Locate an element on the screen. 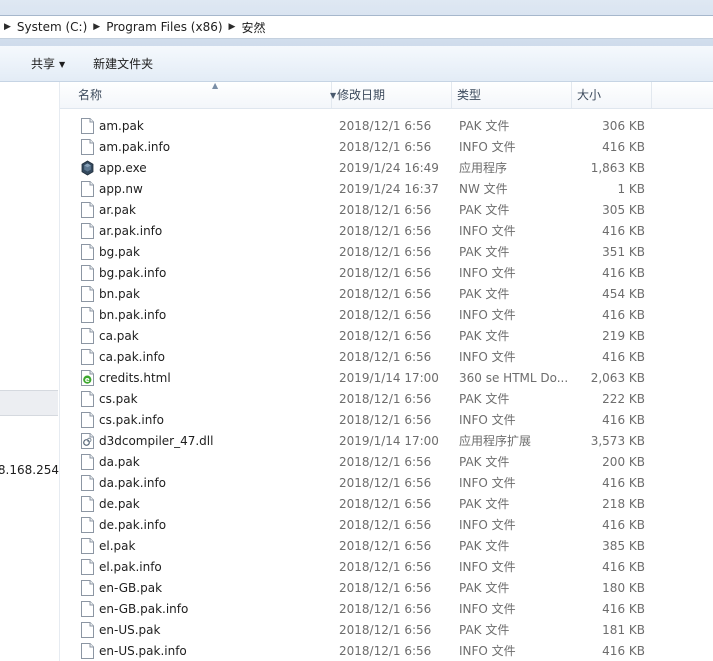 This screenshot has height=661, width=713. column-header-name: 名称 ▲ ▼ is located at coordinates (204, 94).